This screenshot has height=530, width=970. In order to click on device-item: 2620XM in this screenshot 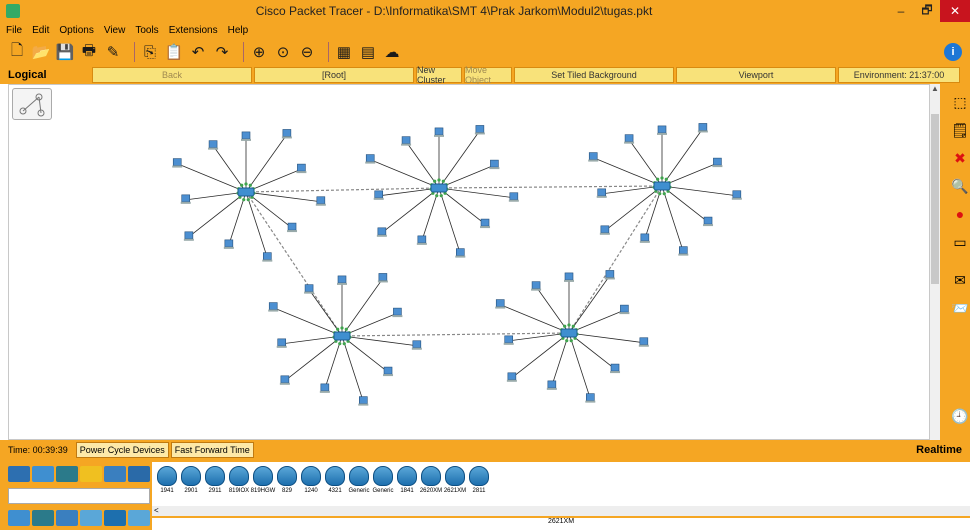, I will do `click(431, 484)`.